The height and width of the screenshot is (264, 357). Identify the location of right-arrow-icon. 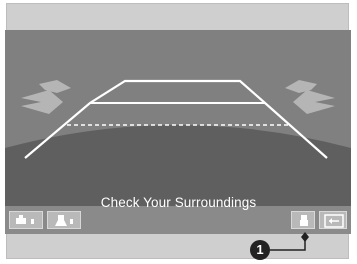
(310, 97).